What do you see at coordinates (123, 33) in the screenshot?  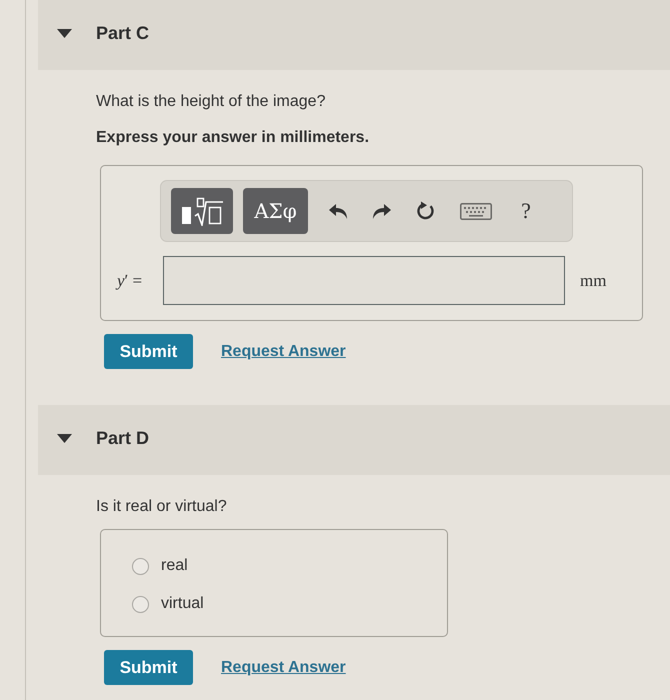 I see `part-title: Part C` at bounding box center [123, 33].